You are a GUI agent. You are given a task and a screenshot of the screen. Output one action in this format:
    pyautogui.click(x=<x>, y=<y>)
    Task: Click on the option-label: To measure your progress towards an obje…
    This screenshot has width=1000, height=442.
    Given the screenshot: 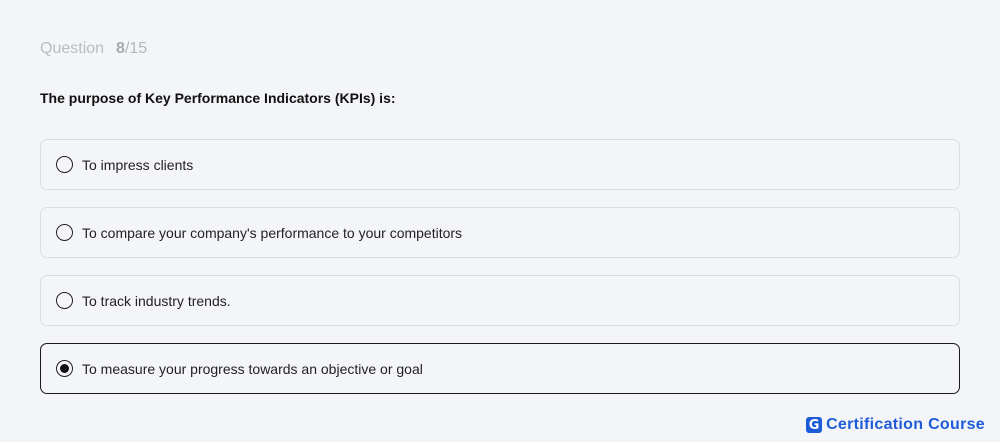 What is the action you would take?
    pyautogui.click(x=252, y=368)
    